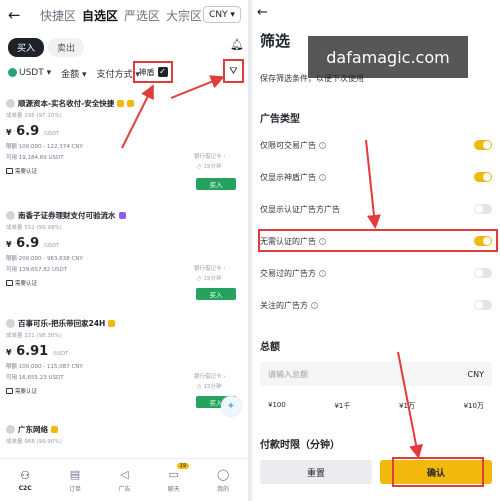  What do you see at coordinates (300, 445) in the screenshot?
I see `payment-time-heading: 付款时限（分钟）` at bounding box center [300, 445].